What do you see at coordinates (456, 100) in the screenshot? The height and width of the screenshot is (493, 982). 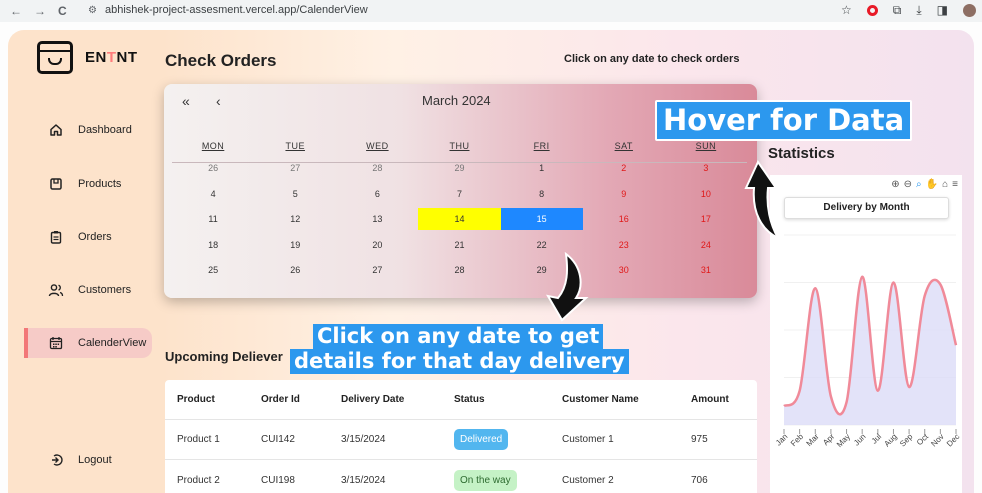 I see `calendar-month-label: March 2024` at bounding box center [456, 100].